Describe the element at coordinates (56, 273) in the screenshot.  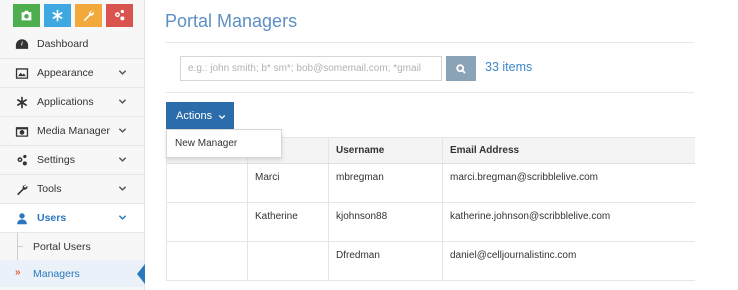
I see `sidebar-subitem-label: Managers` at that location.